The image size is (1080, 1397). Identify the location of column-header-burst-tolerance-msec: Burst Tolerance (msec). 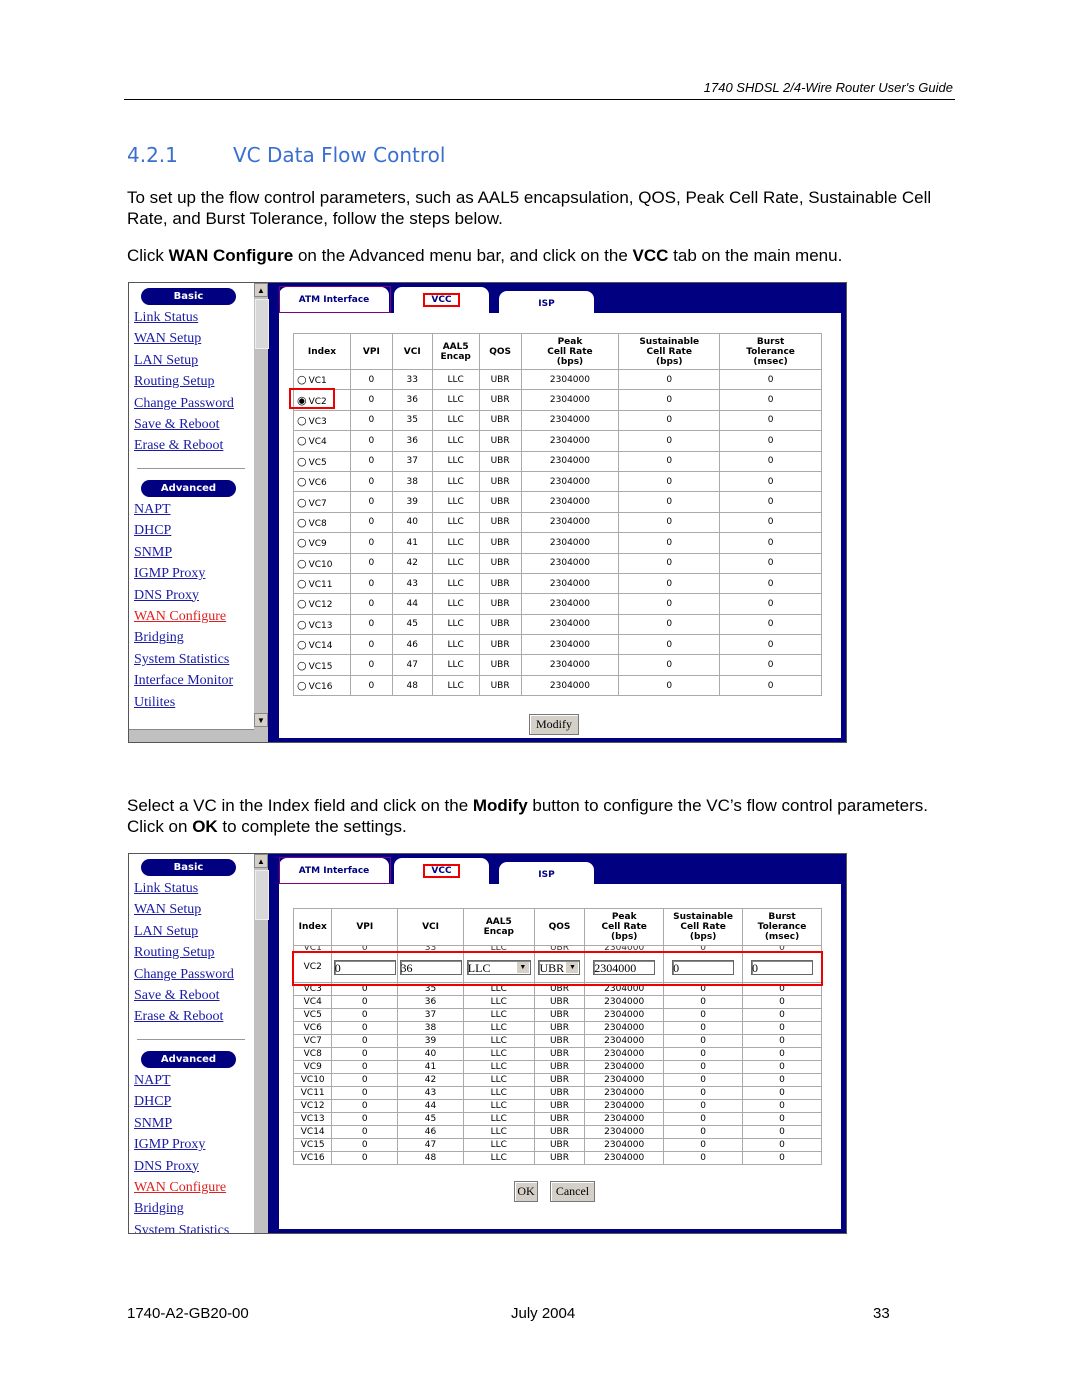
(782, 927).